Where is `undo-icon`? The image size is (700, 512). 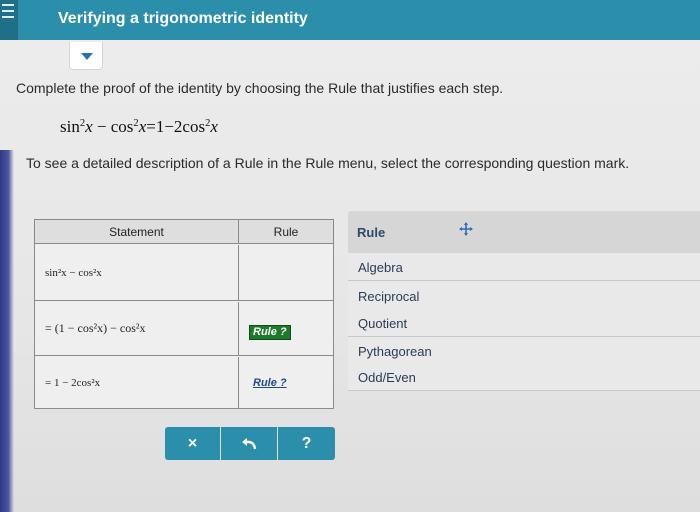 undo-icon is located at coordinates (249, 444).